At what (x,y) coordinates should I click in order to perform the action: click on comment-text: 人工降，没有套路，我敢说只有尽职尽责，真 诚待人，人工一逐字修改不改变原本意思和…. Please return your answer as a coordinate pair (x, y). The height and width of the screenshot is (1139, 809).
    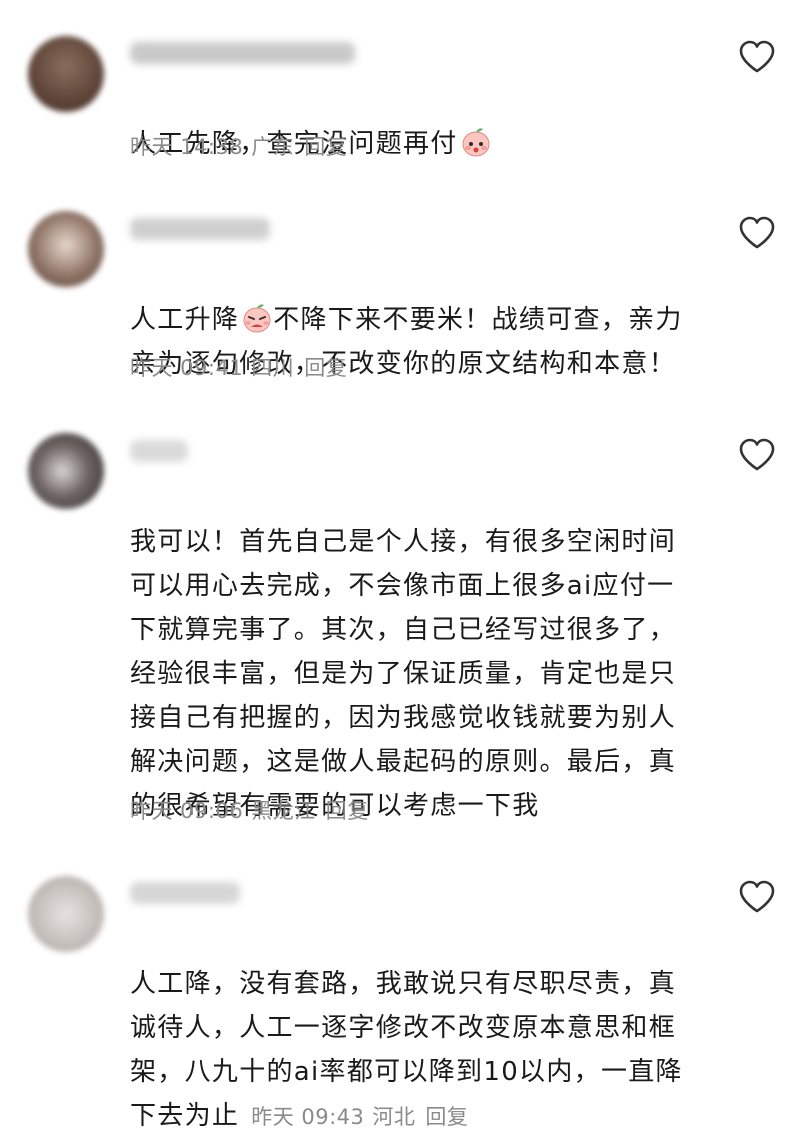
    Looking at the image, I should click on (440, 1028).